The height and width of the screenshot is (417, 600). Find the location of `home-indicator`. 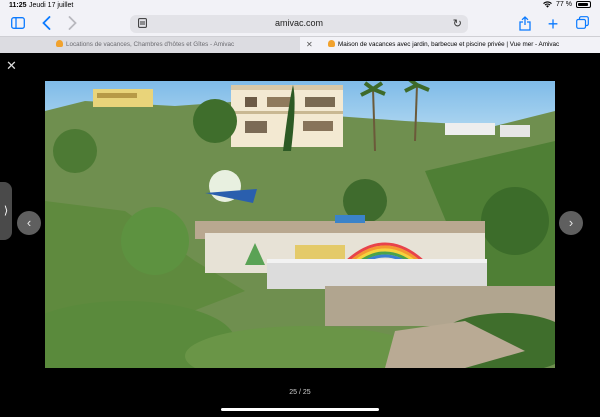

home-indicator is located at coordinates (300, 409).